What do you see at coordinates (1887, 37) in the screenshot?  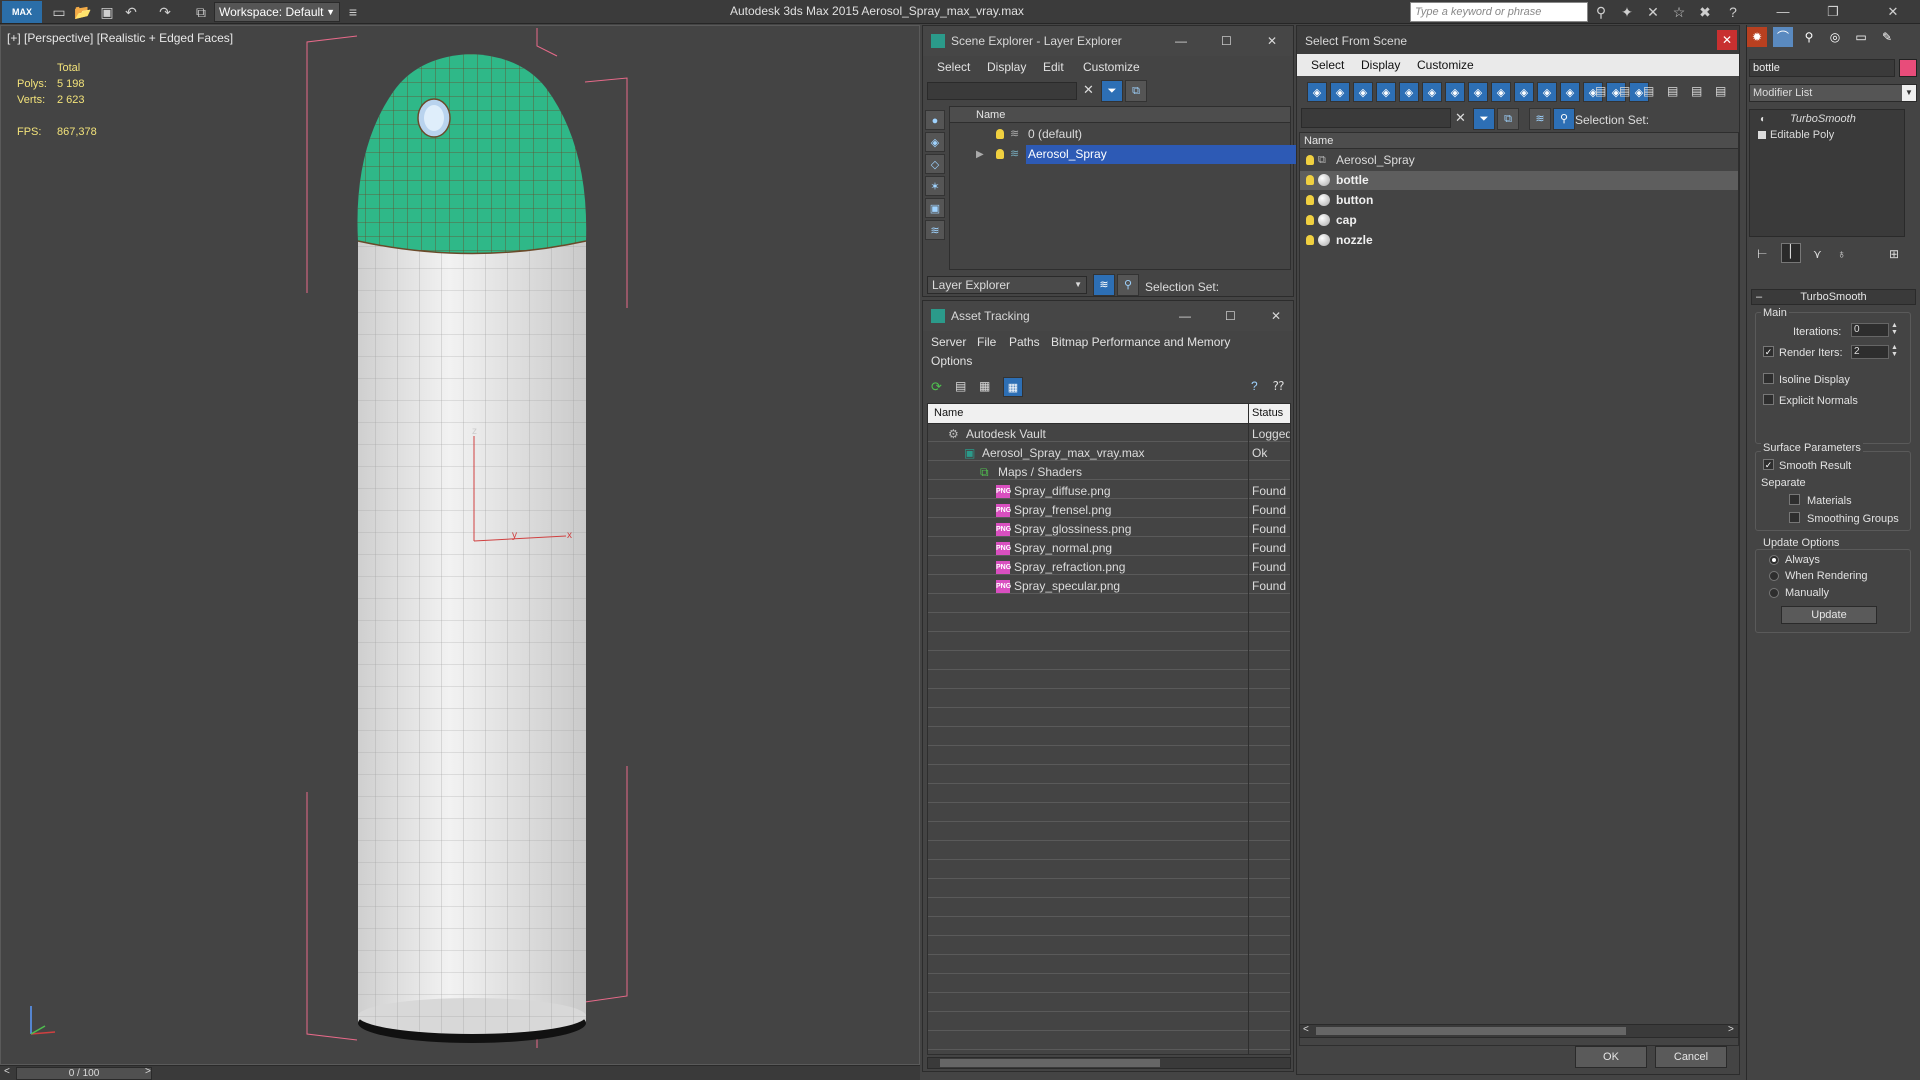 I see `utilities-tab-icon: ✎` at bounding box center [1887, 37].